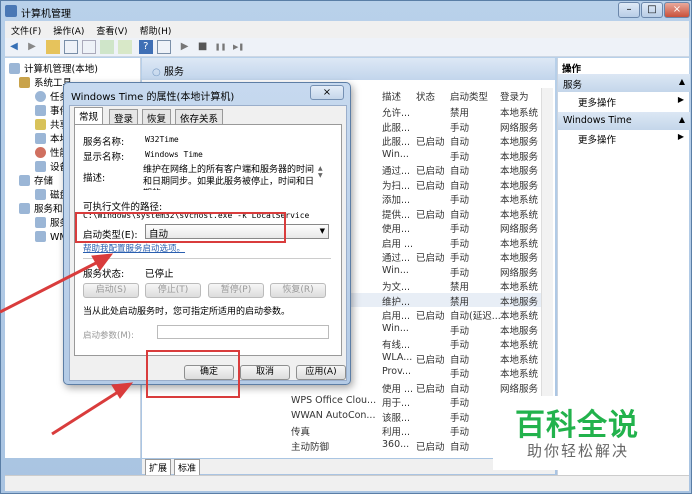 The height and width of the screenshot is (494, 692). What do you see at coordinates (577, 425) in the screenshot?
I see `watermark-title: 百科全说` at bounding box center [577, 425].